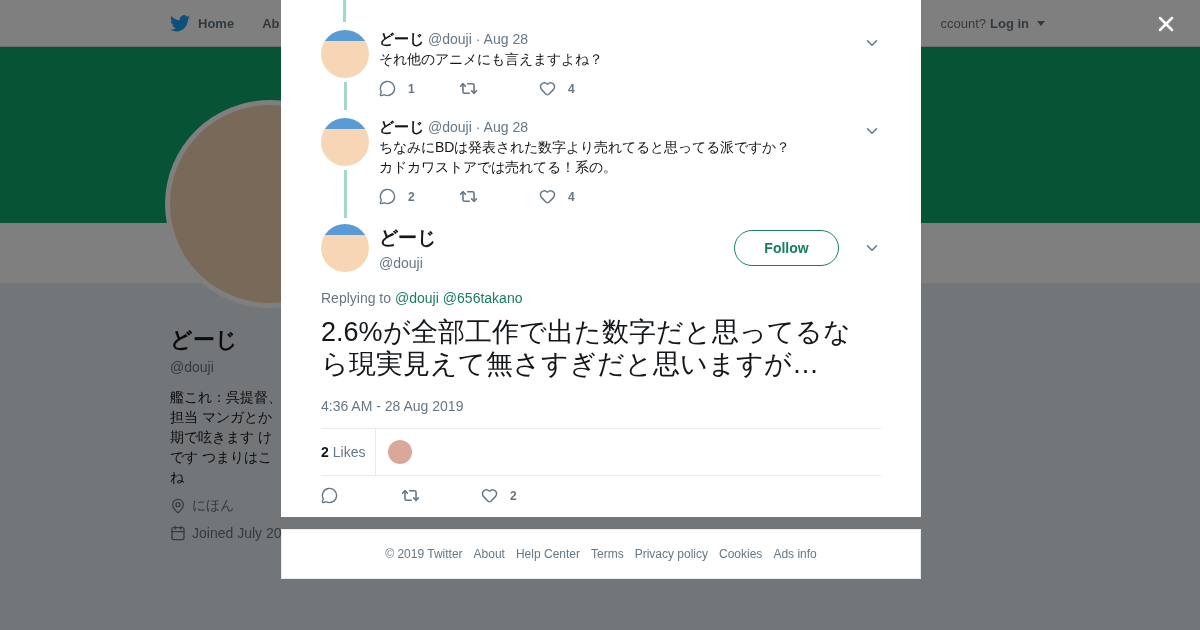 The width and height of the screenshot is (1200, 630). Describe the element at coordinates (237, 533) in the screenshot. I see `joined-date: Joined July 20` at that location.